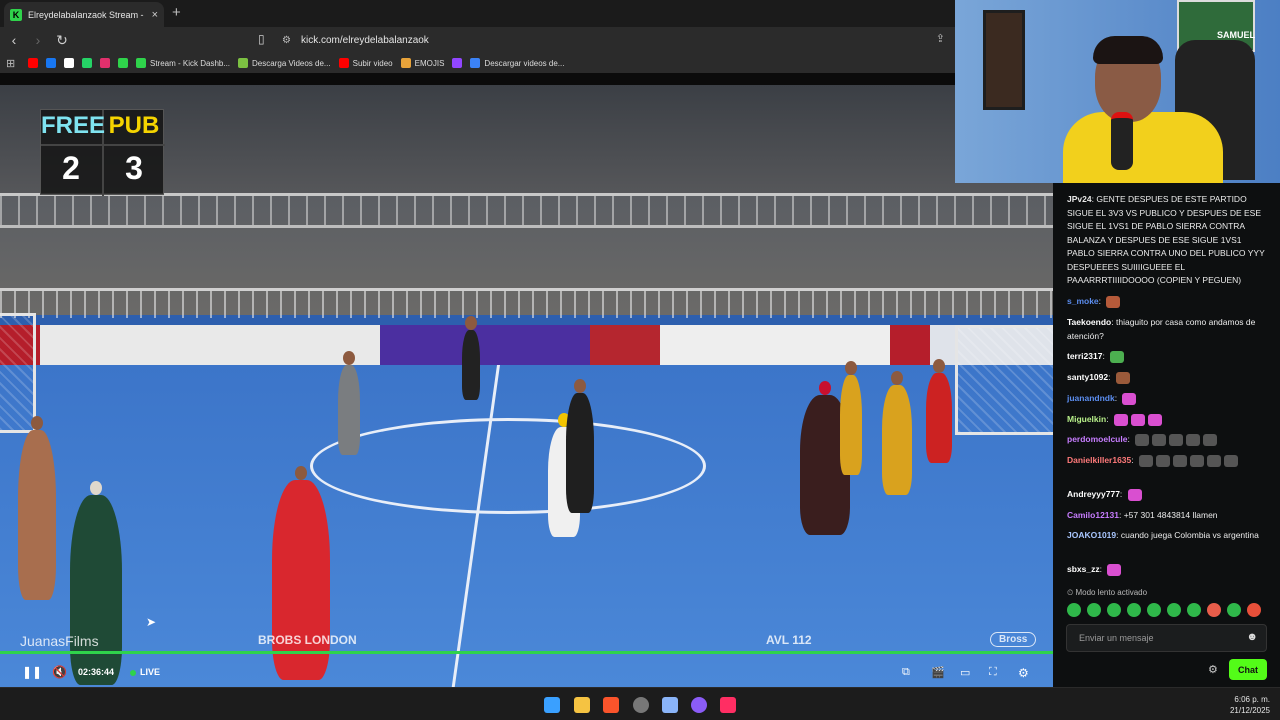  Describe the element at coordinates (151, 622) in the screenshot. I see `mouse-cursor-icon: ➤` at that location.